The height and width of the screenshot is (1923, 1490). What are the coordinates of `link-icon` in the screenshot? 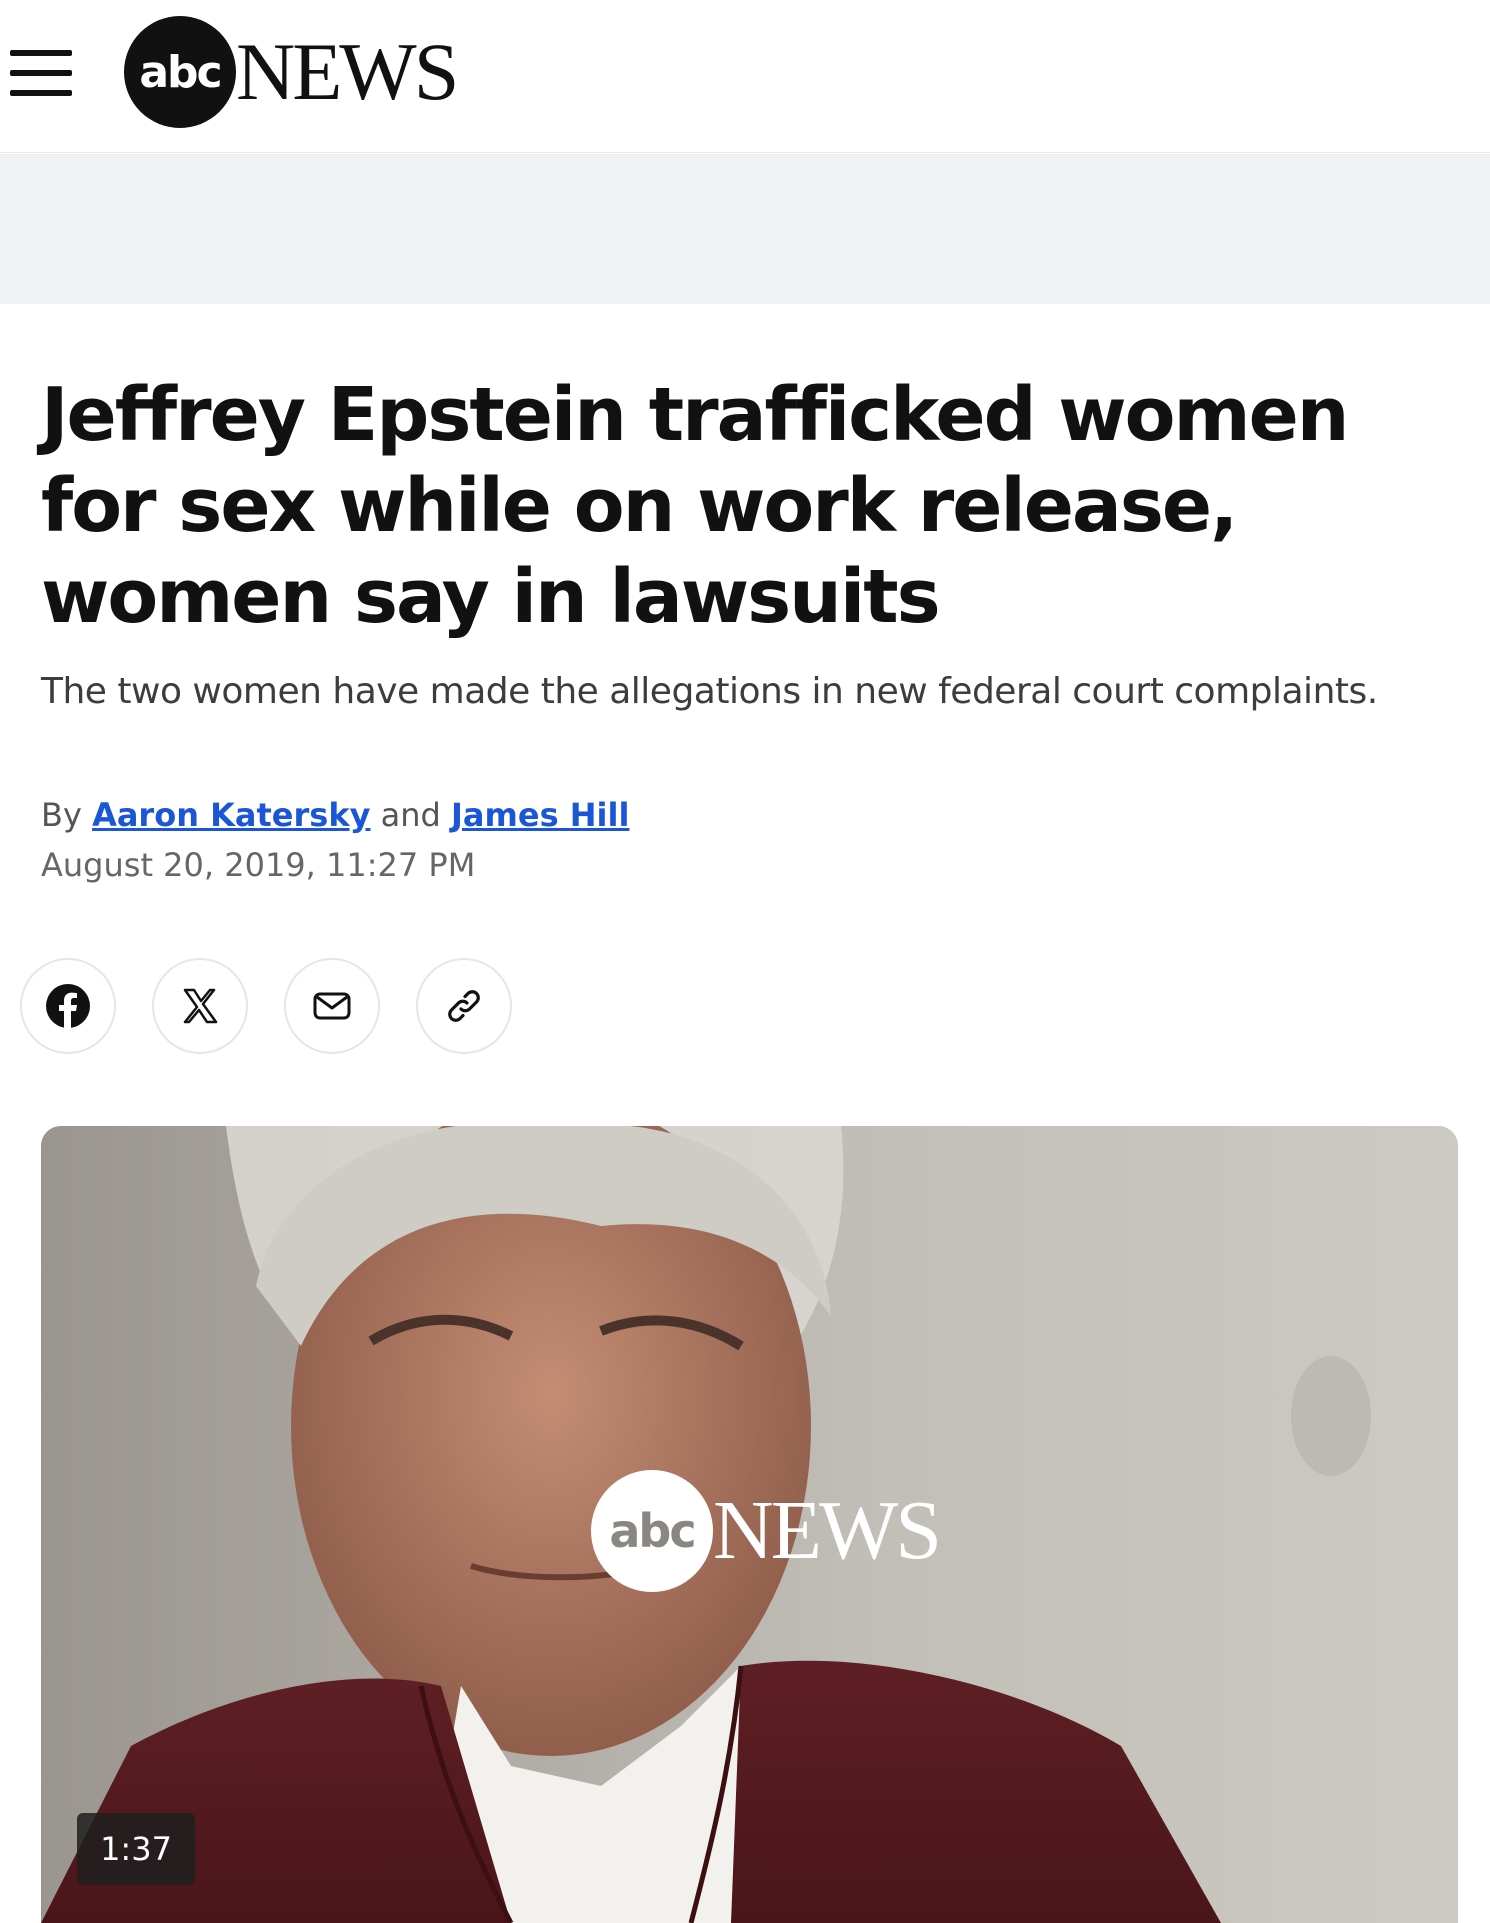 It's located at (464, 1006).